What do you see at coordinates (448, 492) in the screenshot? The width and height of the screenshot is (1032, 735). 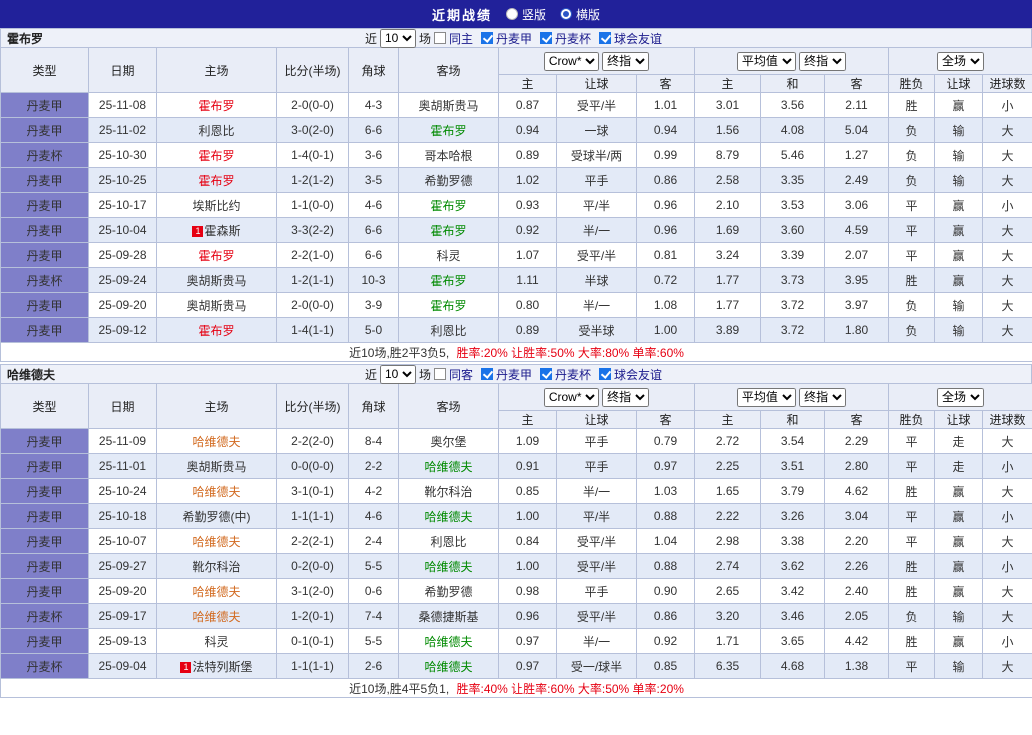 I see `away-team-name: 靴尔科治` at bounding box center [448, 492].